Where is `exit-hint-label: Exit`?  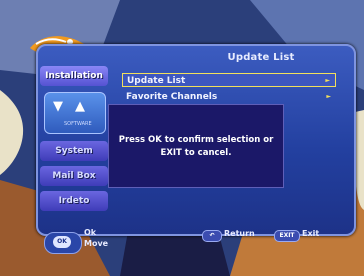
exit-hint-label: Exit is located at coordinates (311, 233).